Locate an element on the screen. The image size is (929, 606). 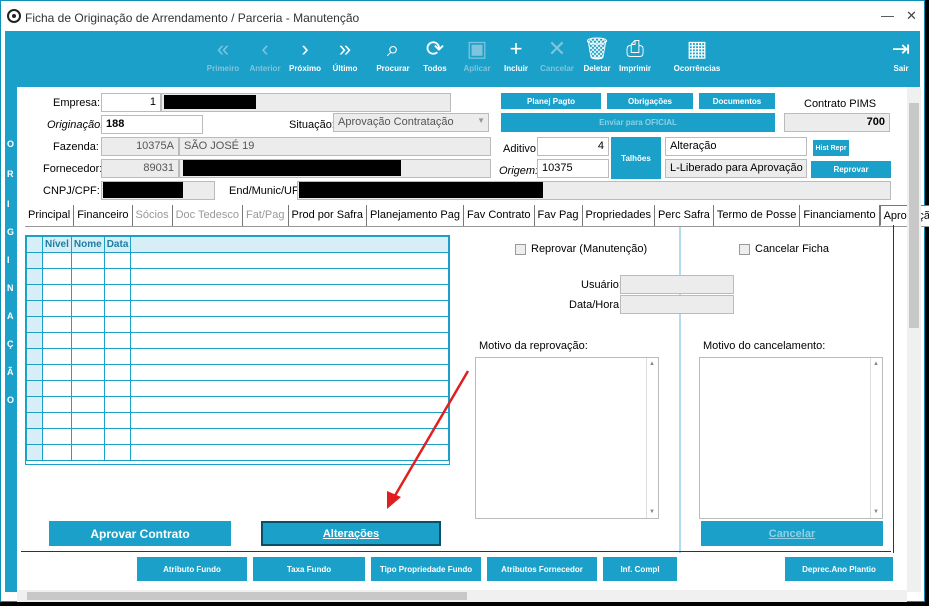
horizontal-scrollbar is located at coordinates (462, 596).